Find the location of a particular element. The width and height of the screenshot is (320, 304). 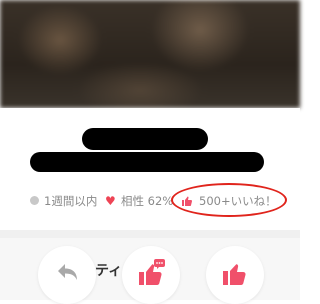

redacted-text is located at coordinates (147, 162).